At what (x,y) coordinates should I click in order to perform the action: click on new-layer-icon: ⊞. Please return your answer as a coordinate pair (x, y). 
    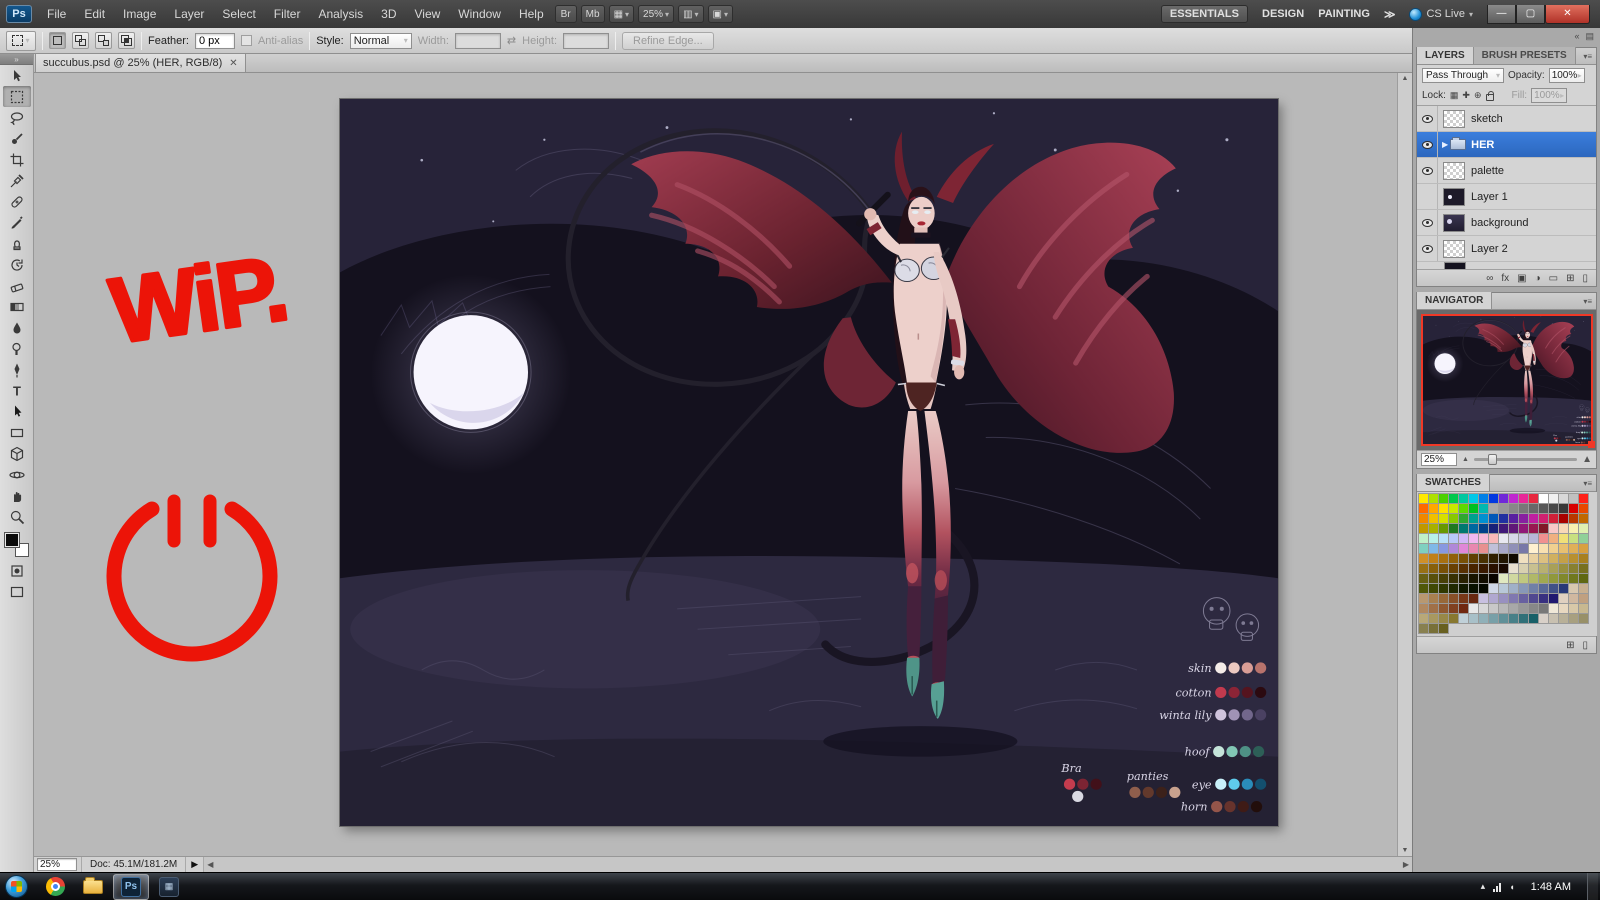
    Looking at the image, I should click on (1570, 278).